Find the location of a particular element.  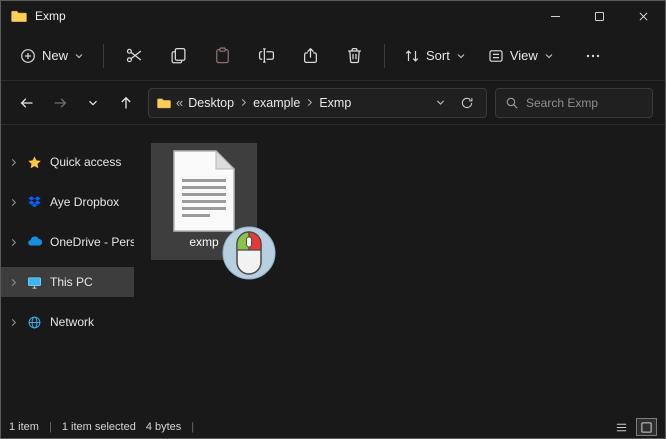

sidebar-item-quick-access: Quick access is located at coordinates (67, 162).